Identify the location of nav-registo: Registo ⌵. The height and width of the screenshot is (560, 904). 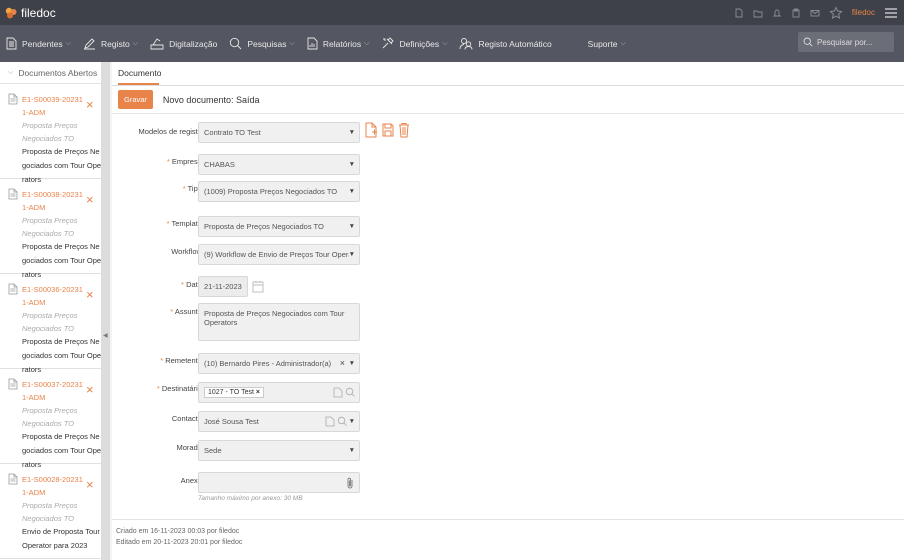
(110, 43).